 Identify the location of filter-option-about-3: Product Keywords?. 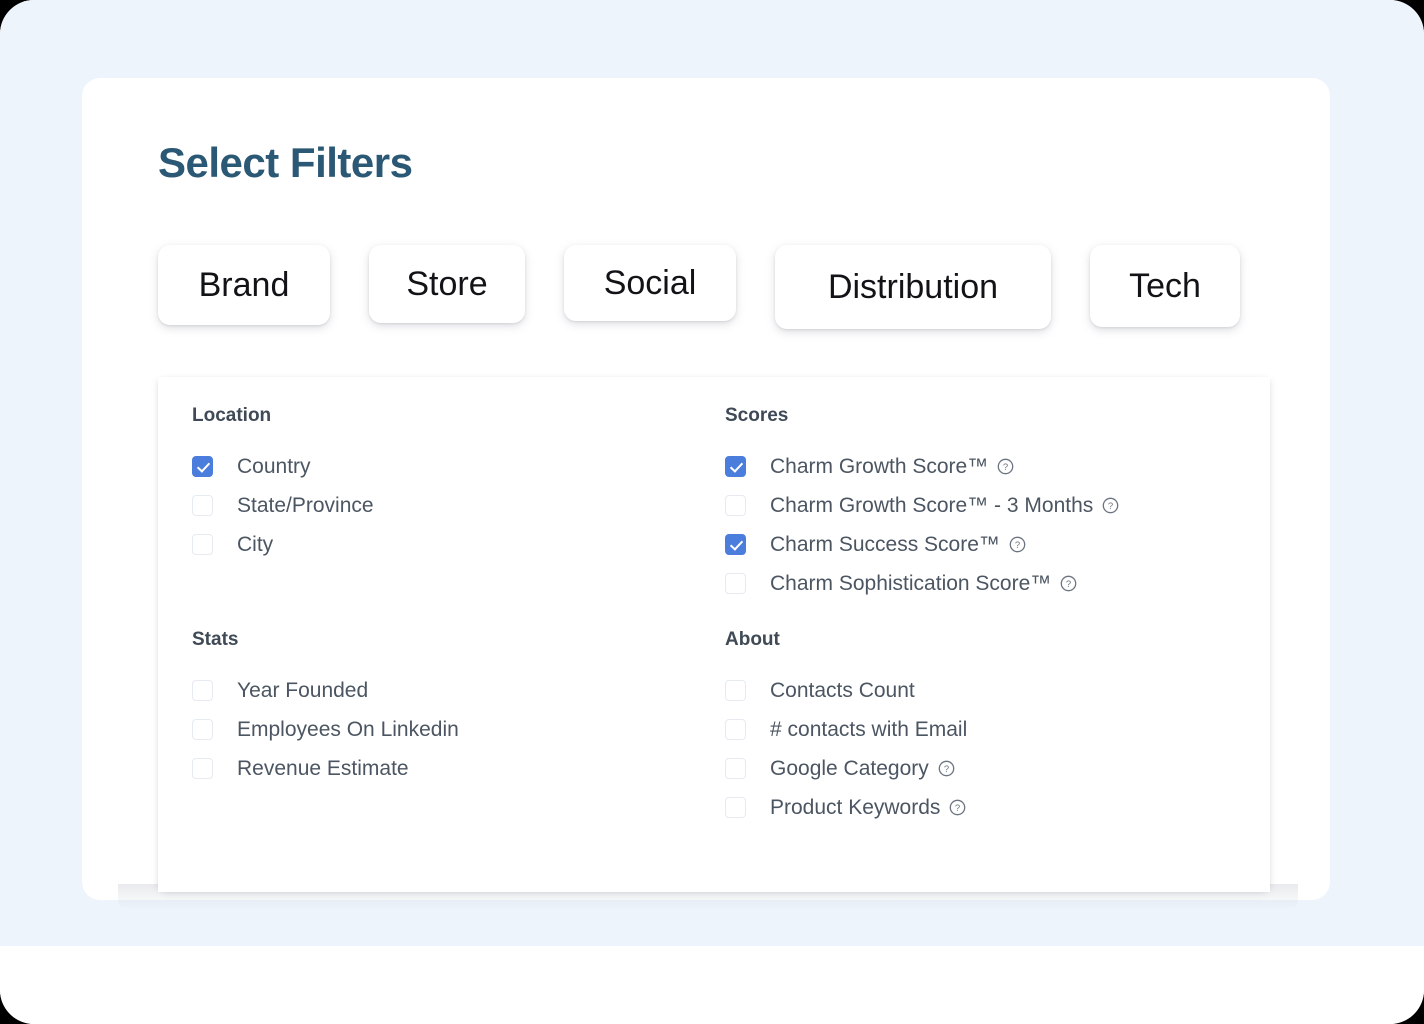
(985, 807).